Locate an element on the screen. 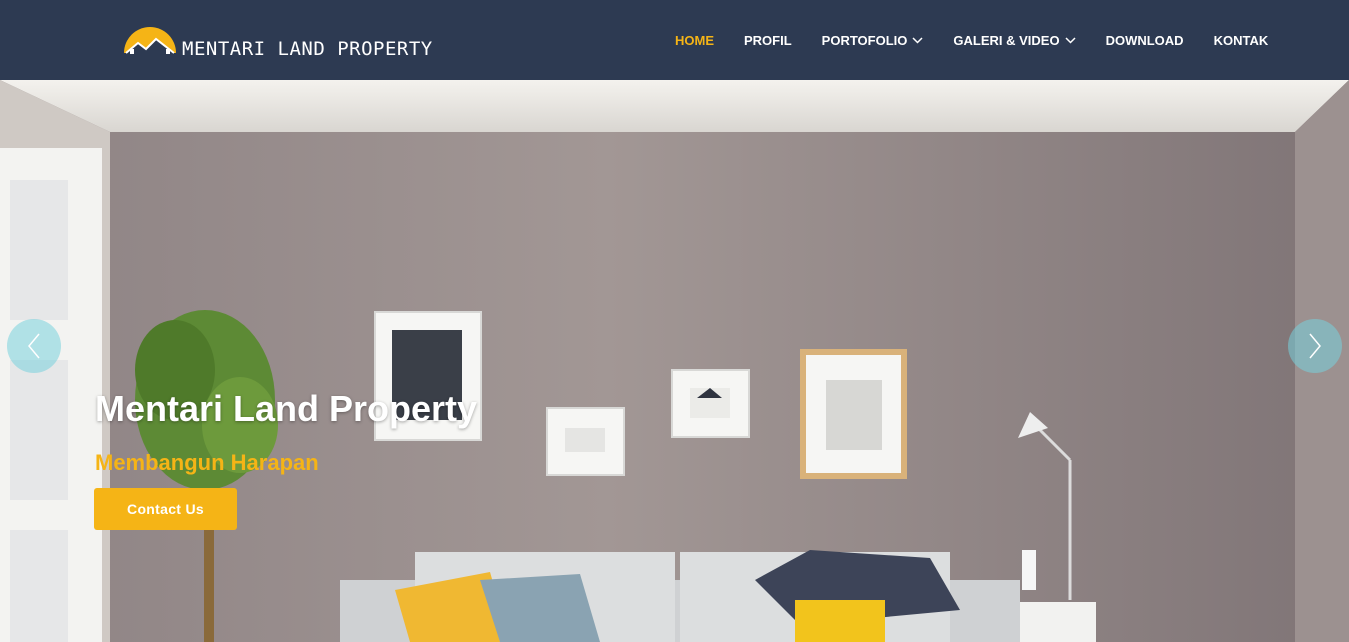 Image resolution: width=1349 pixels, height=642 pixels. slider-next-button is located at coordinates (1315, 346).